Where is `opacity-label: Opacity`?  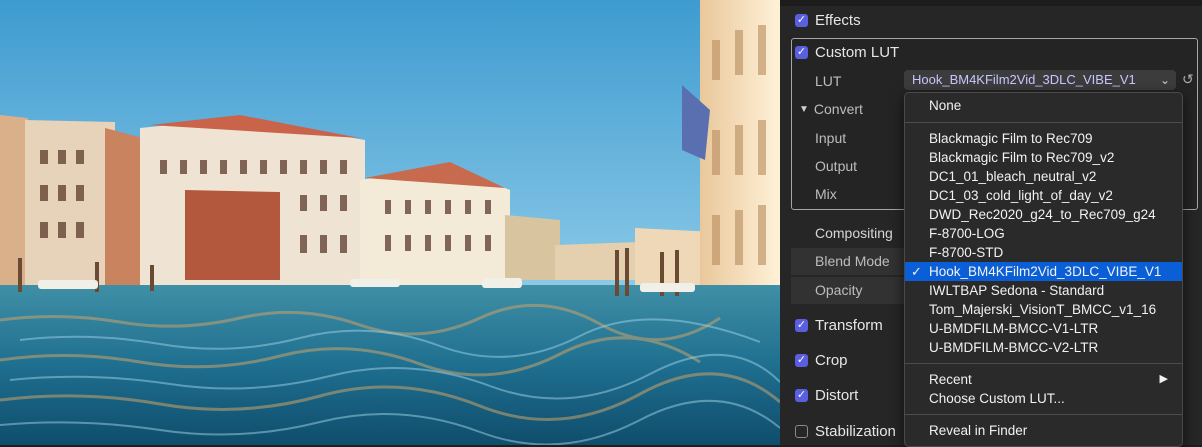 opacity-label: Opacity is located at coordinates (839, 290).